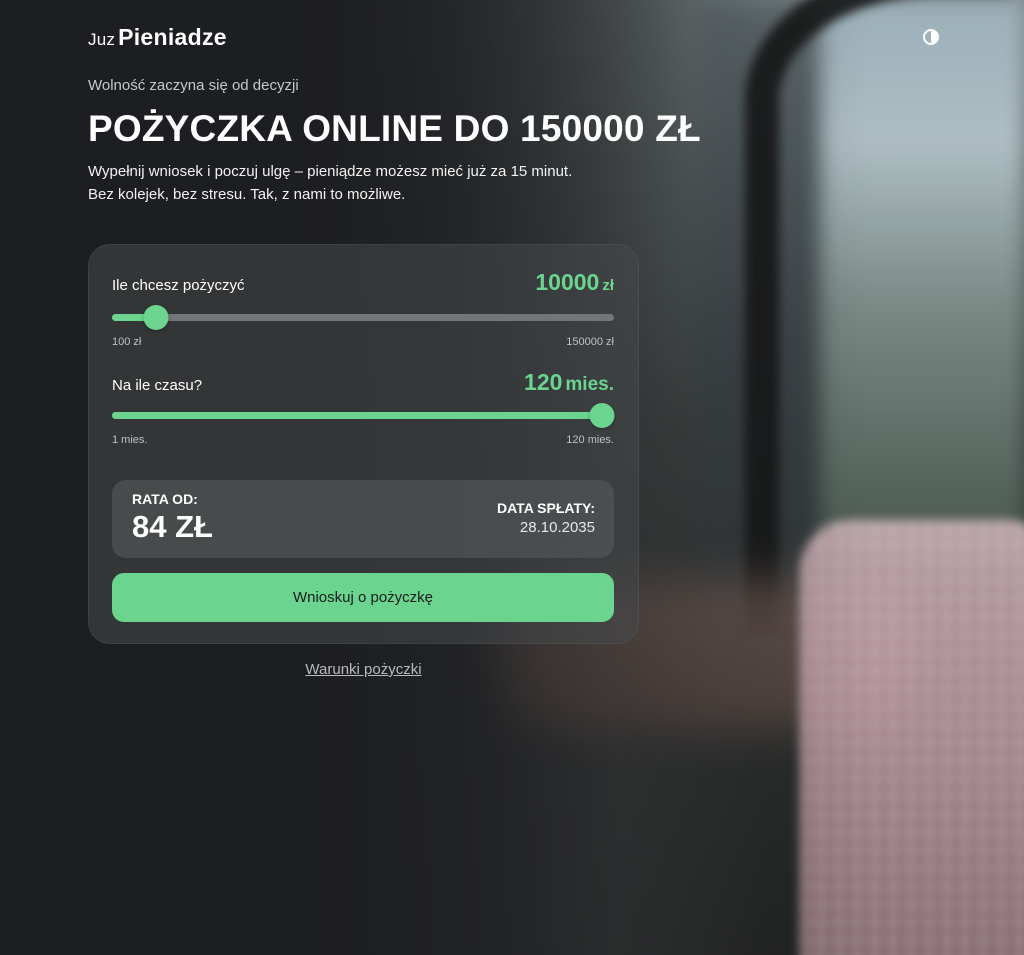  I want to click on amount-slider-handle, so click(156, 317).